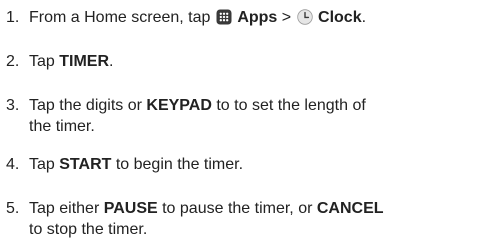 The image size is (503, 240). What do you see at coordinates (84, 61) in the screenshot?
I see `timer-label: TIMER` at bounding box center [84, 61].